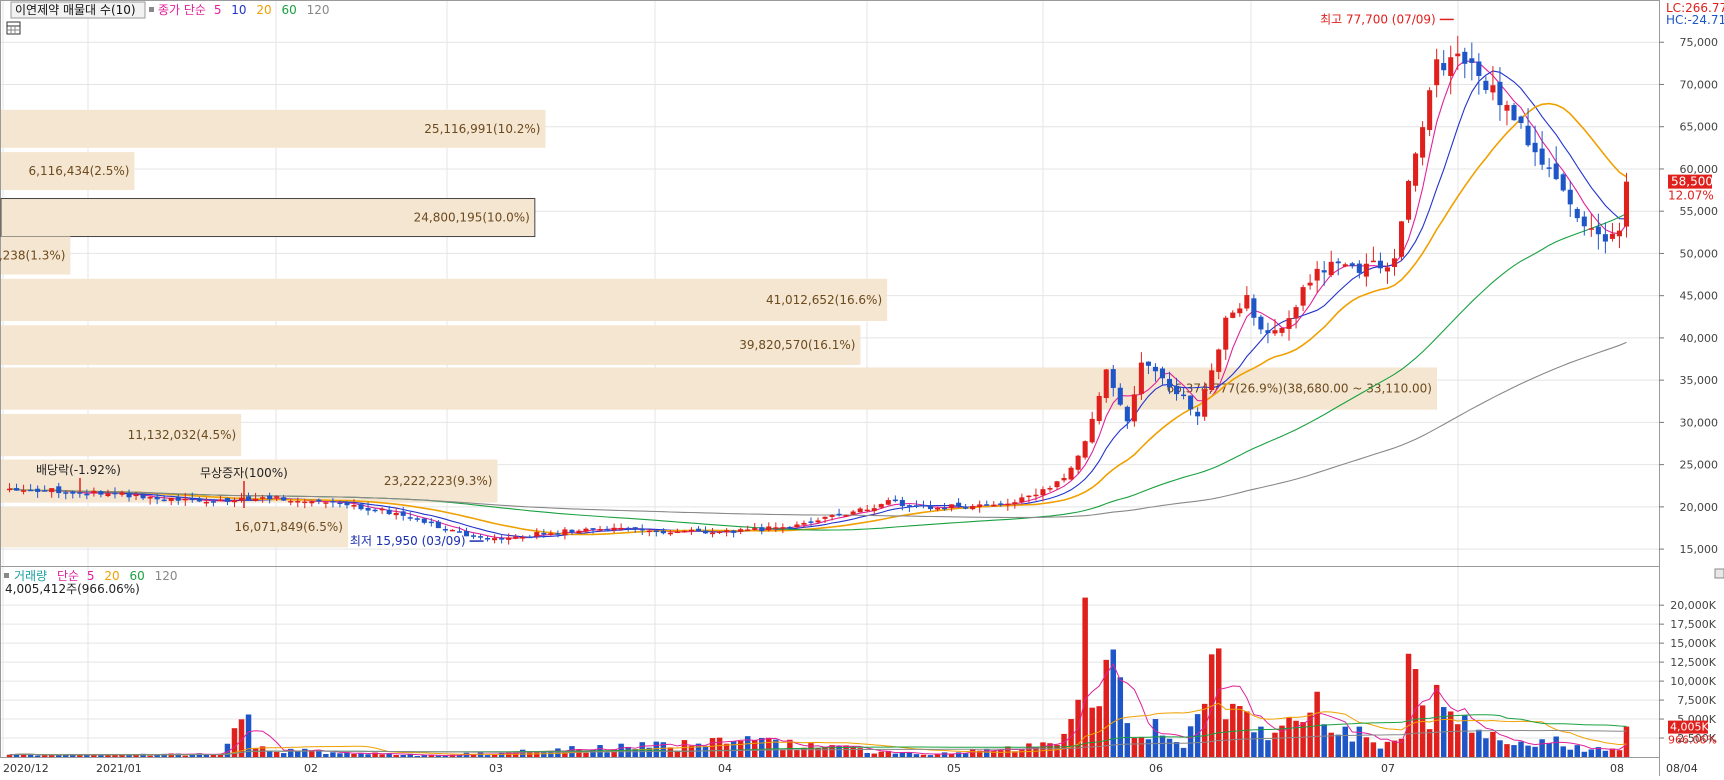 This screenshot has height=780, width=1724. I want to click on panel-resize-handle, so click(1719, 573).